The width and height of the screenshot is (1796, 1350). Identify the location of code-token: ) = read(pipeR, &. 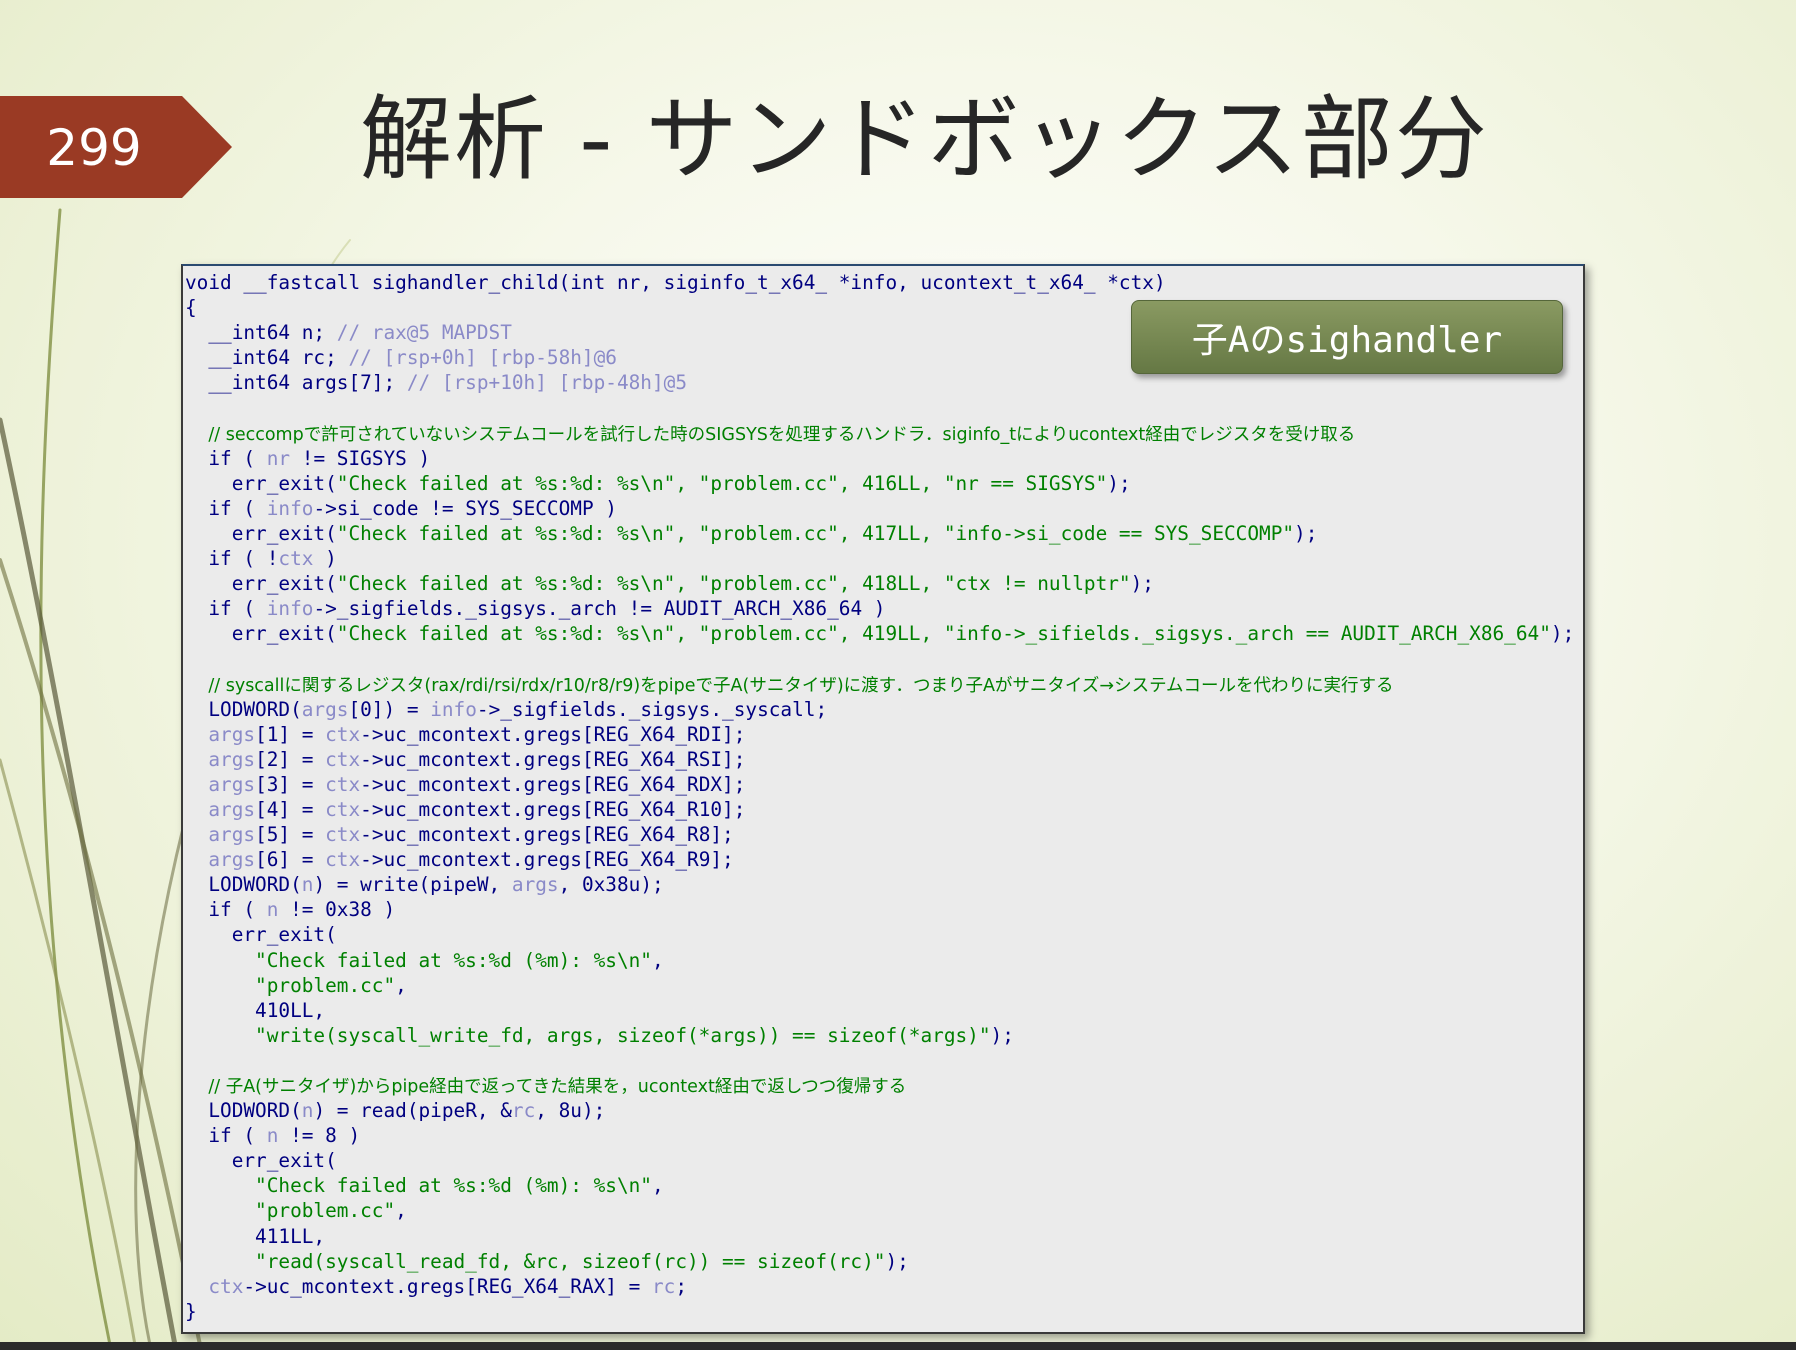
(412, 1111).